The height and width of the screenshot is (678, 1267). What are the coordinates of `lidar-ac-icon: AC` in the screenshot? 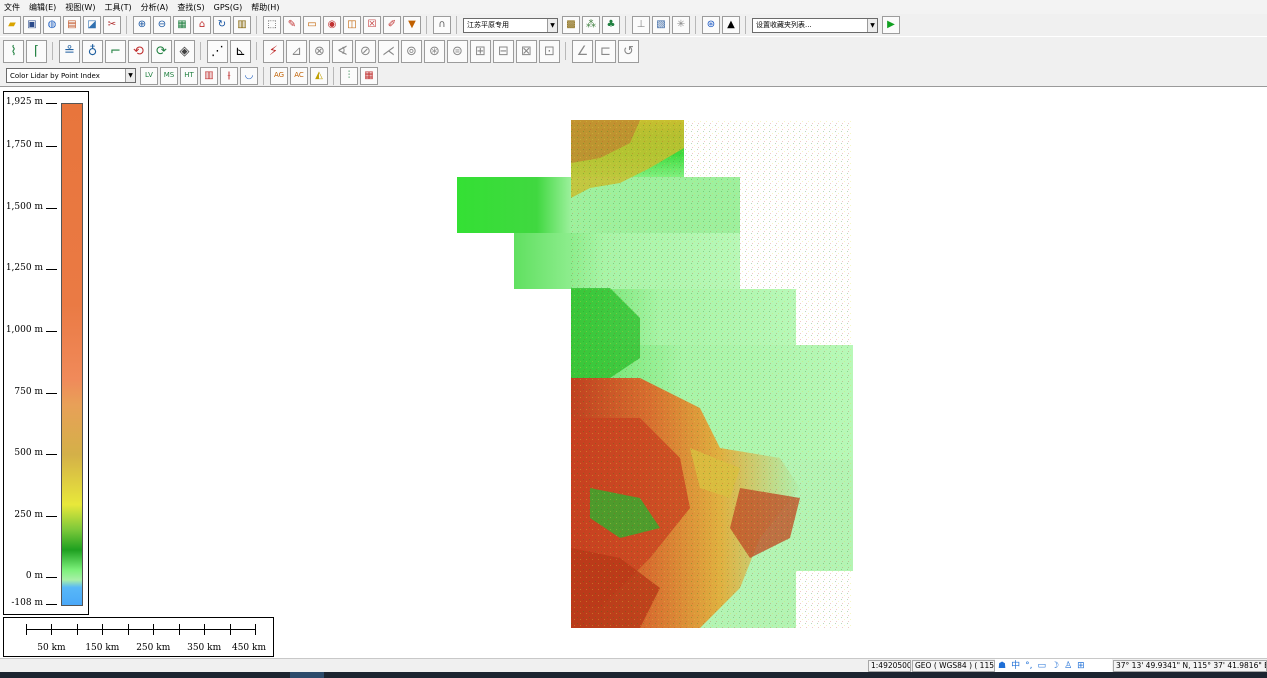 It's located at (299, 75).